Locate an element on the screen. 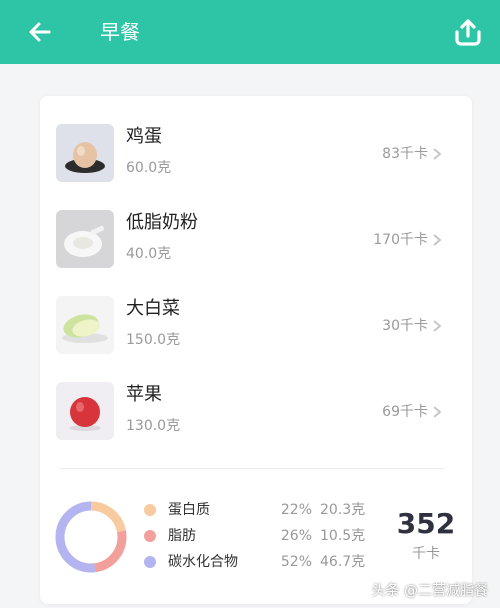 This screenshot has width=500, height=608. back-button is located at coordinates (40, 32).